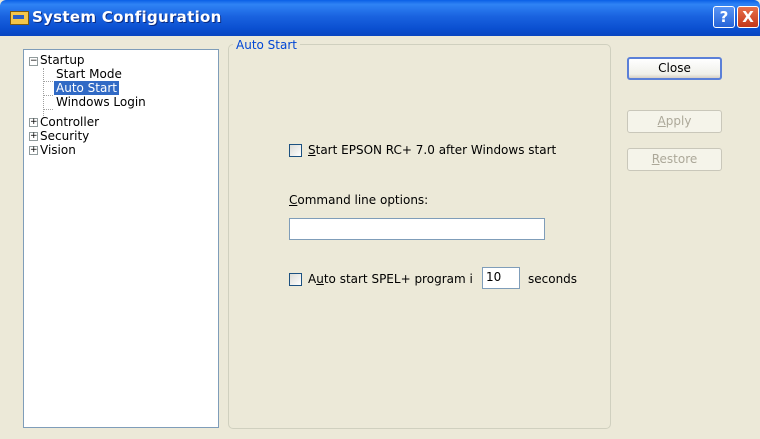 The image size is (760, 439). I want to click on button-text: pply, so click(678, 121).